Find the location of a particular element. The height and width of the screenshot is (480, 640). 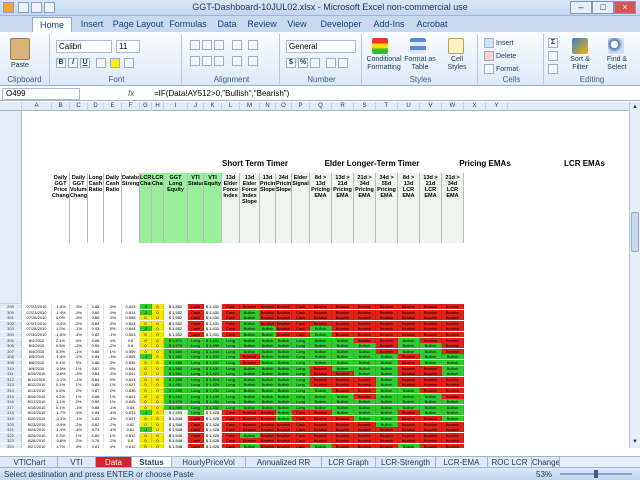

save-icon is located at coordinates (23, 7).